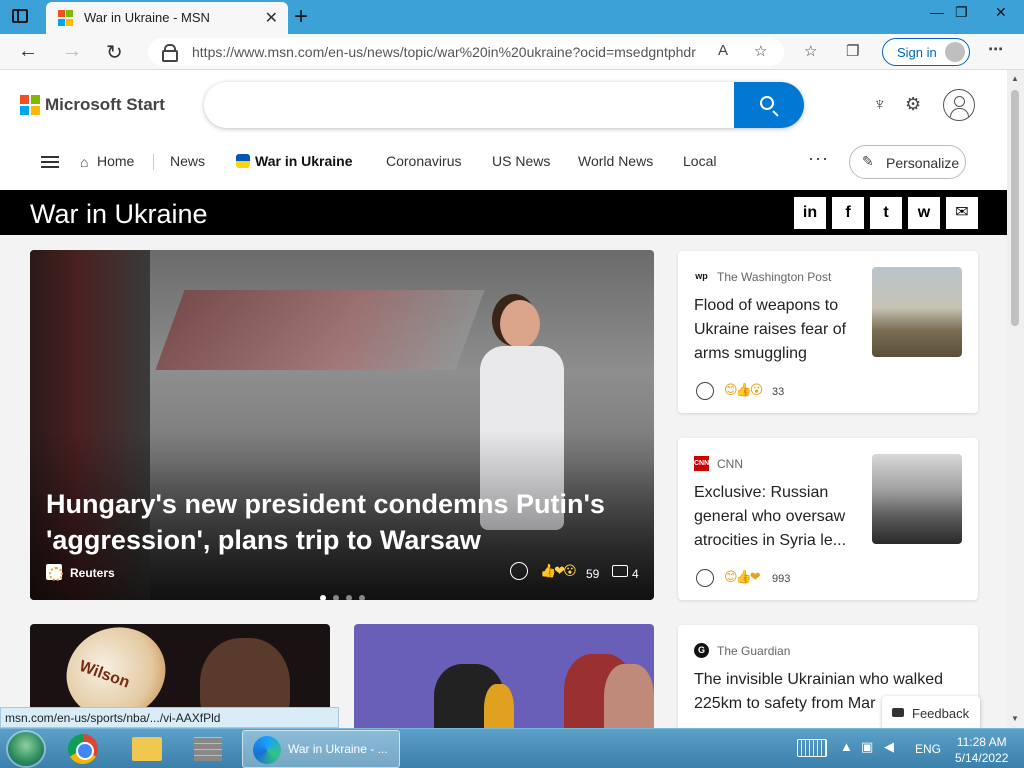 This screenshot has width=1024, height=768. I want to click on chrome-icon, so click(83, 749).